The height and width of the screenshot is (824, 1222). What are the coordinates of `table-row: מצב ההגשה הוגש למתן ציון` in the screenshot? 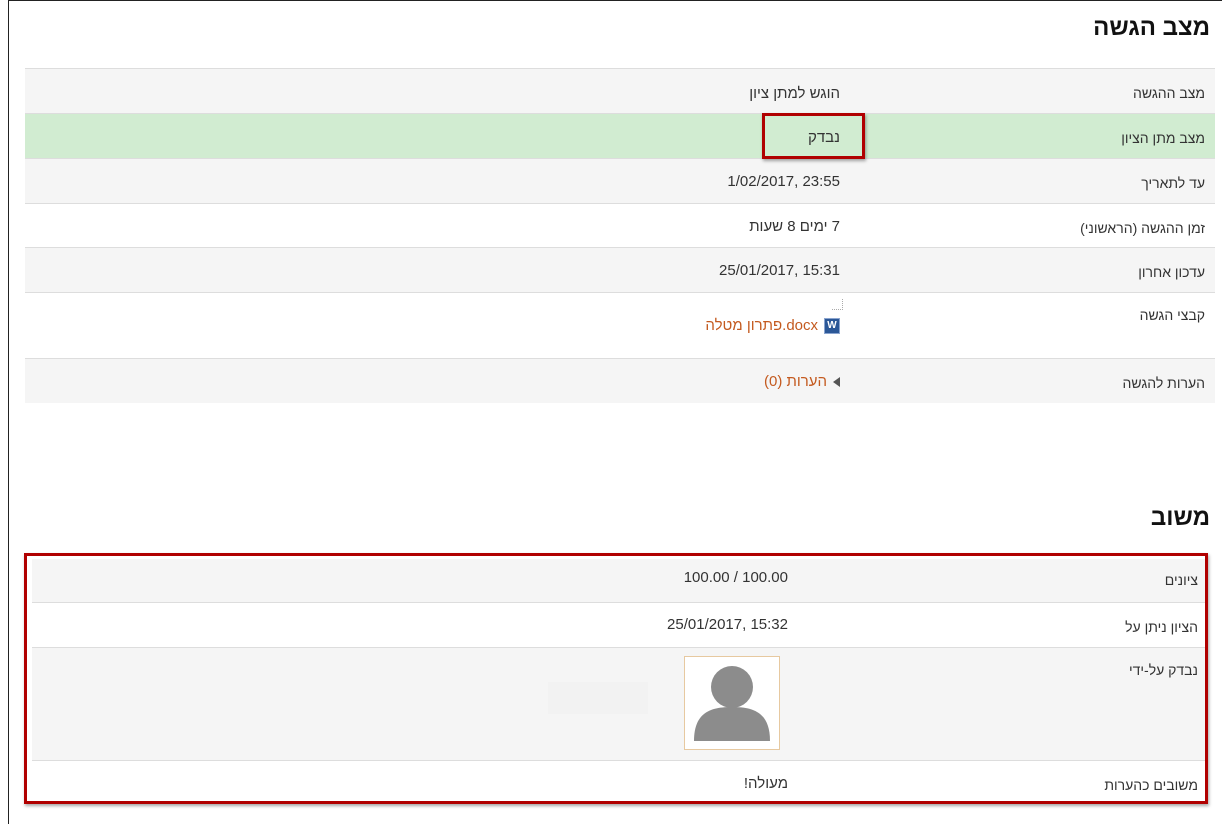 It's located at (620, 90).